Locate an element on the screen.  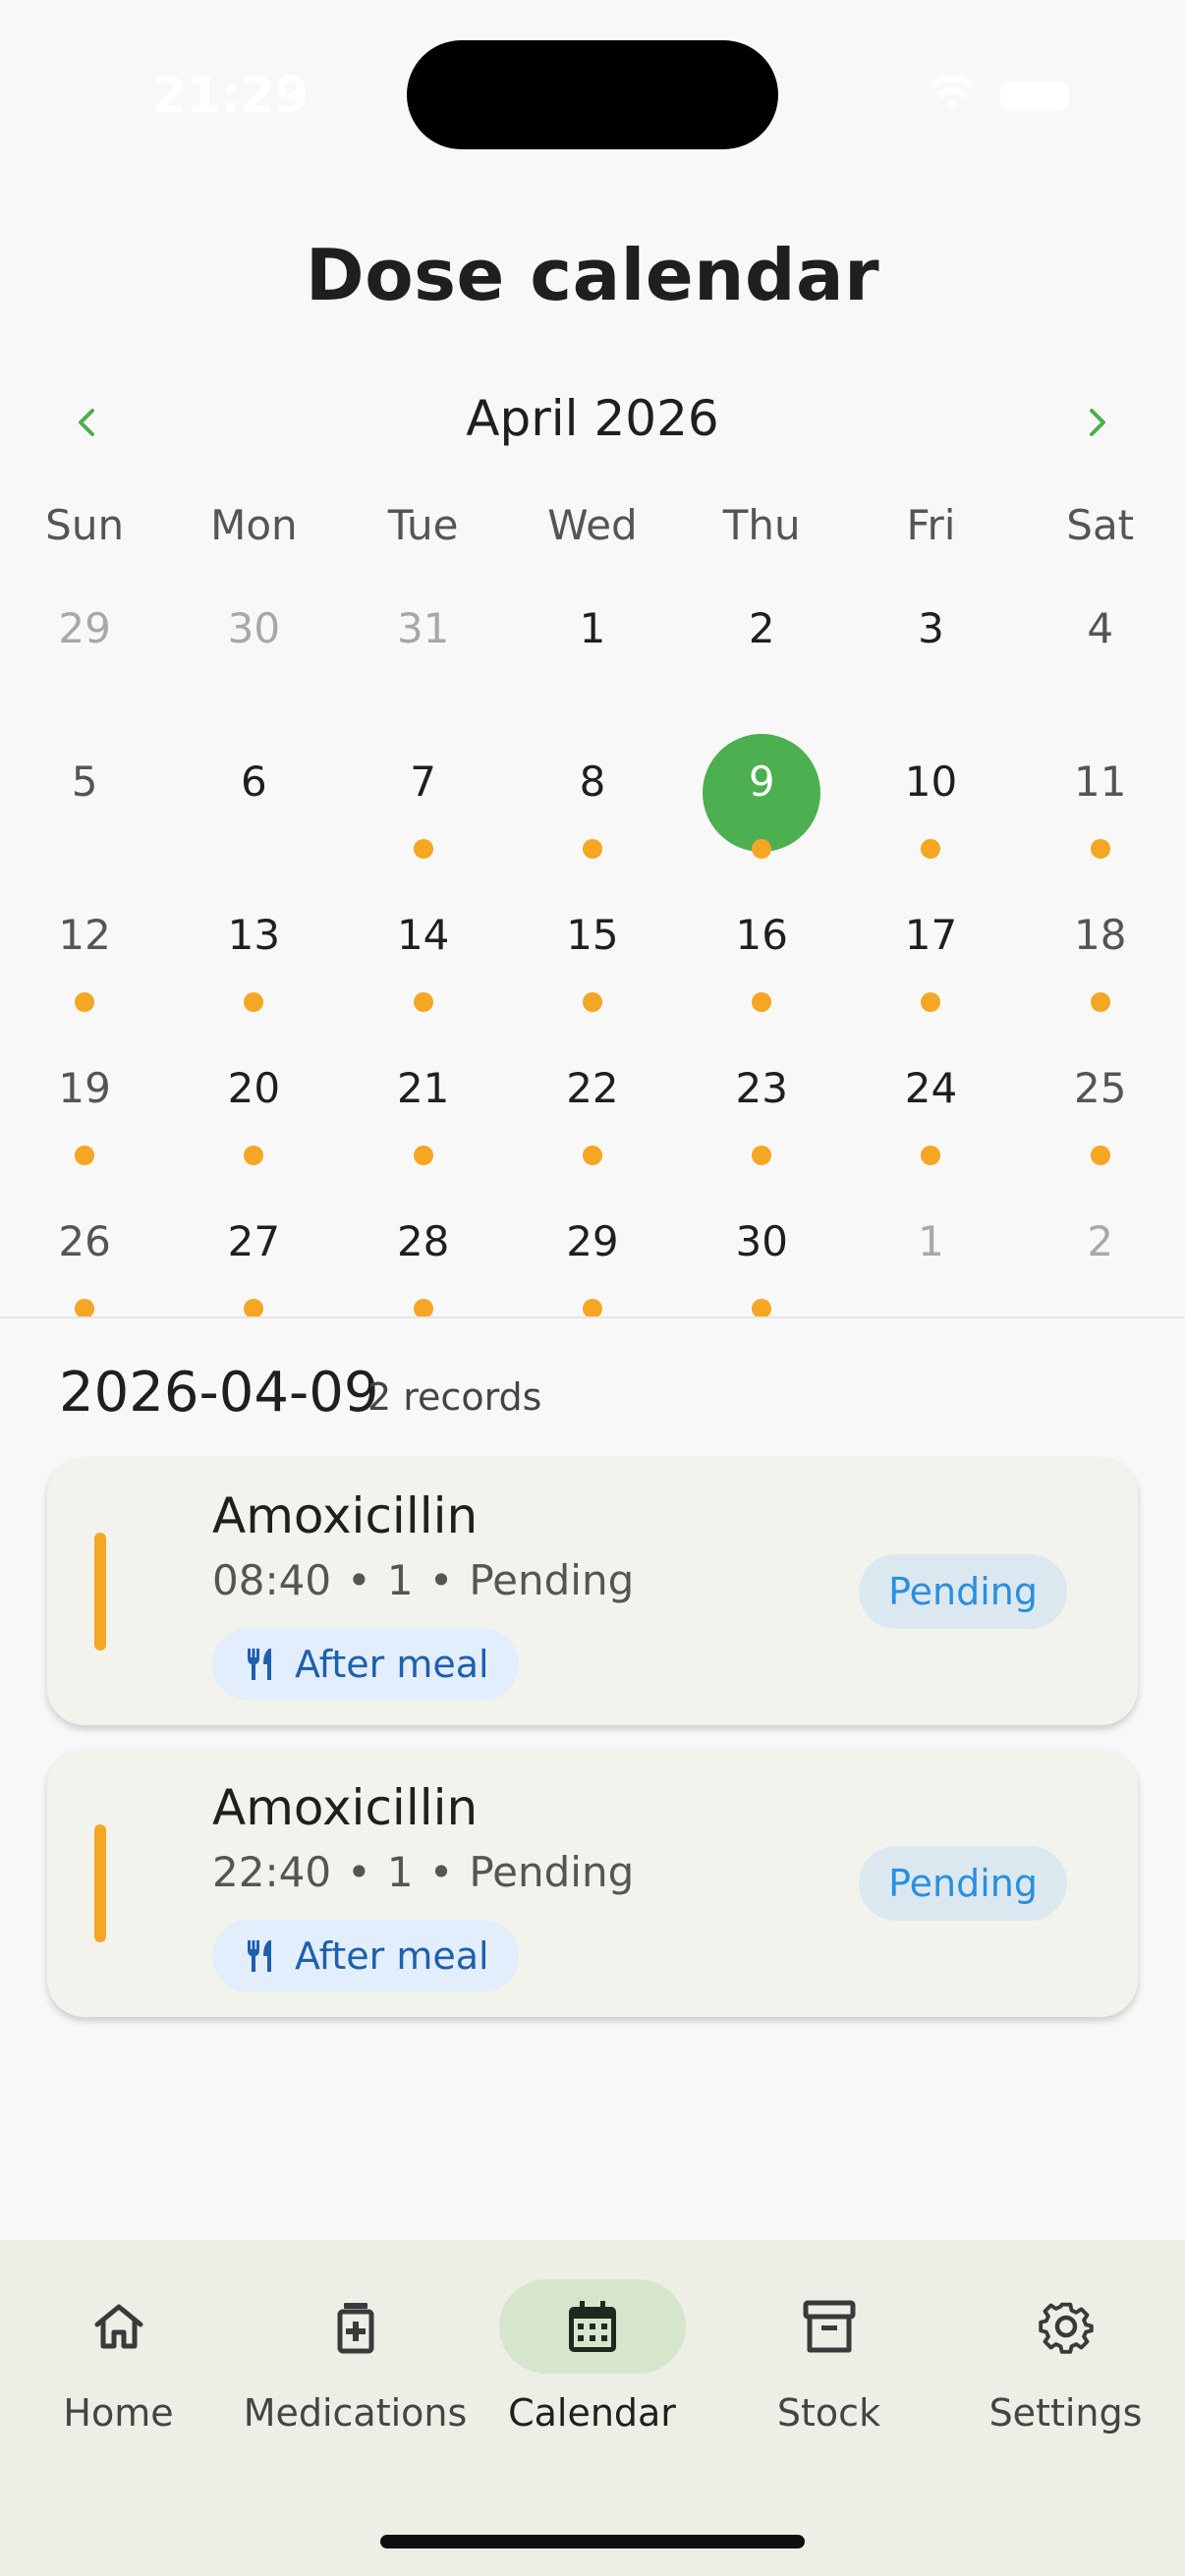
calendar-day: 24 is located at coordinates (931, 1126).